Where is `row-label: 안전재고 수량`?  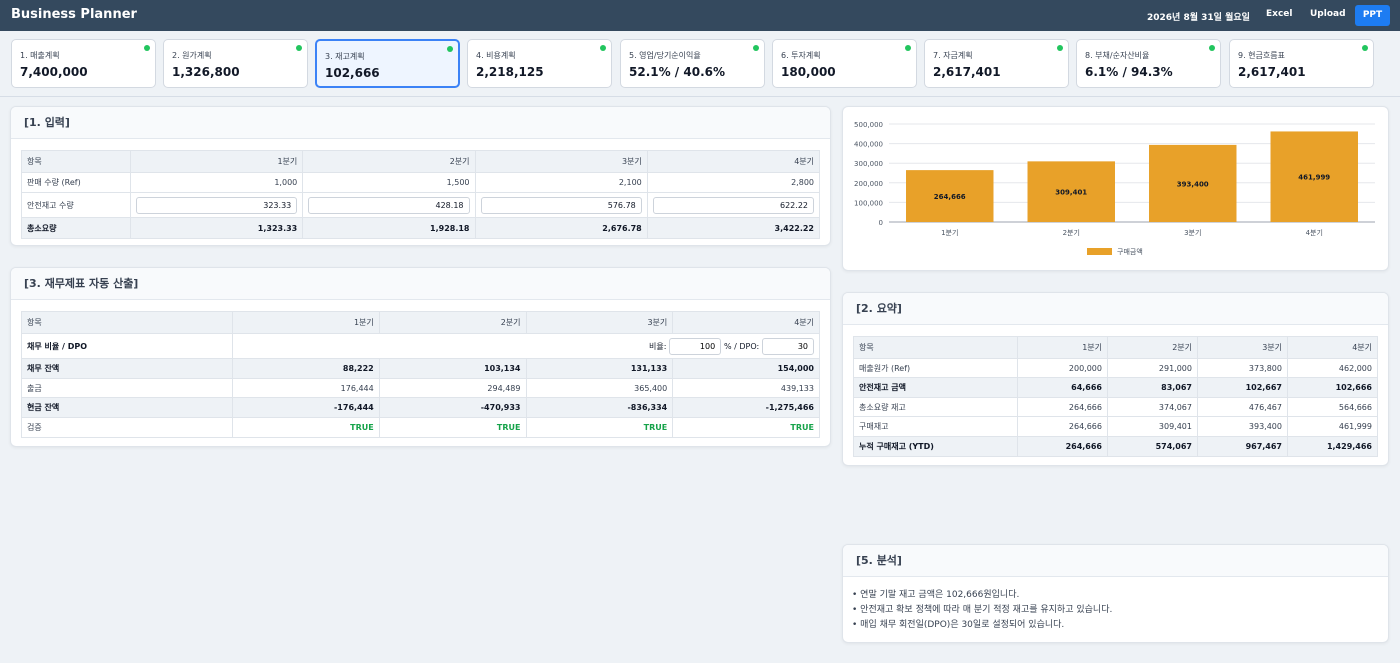
row-label: 안전재고 수량 is located at coordinates (76, 205).